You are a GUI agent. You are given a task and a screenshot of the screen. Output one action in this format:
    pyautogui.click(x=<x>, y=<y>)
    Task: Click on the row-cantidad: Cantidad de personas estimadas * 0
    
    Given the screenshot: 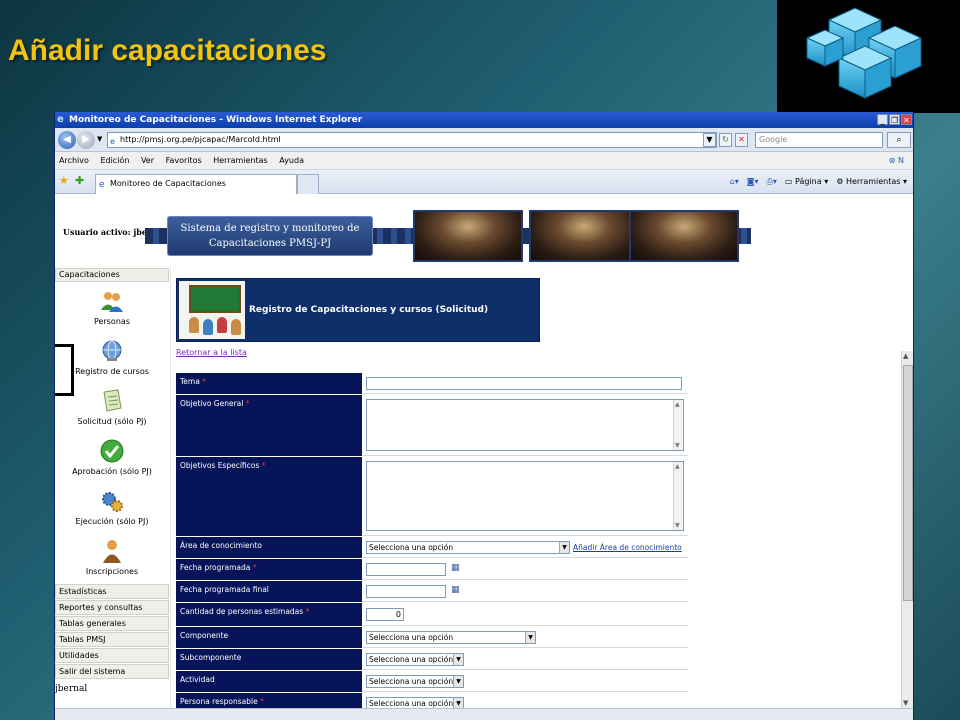 What is the action you would take?
    pyautogui.click(x=432, y=614)
    